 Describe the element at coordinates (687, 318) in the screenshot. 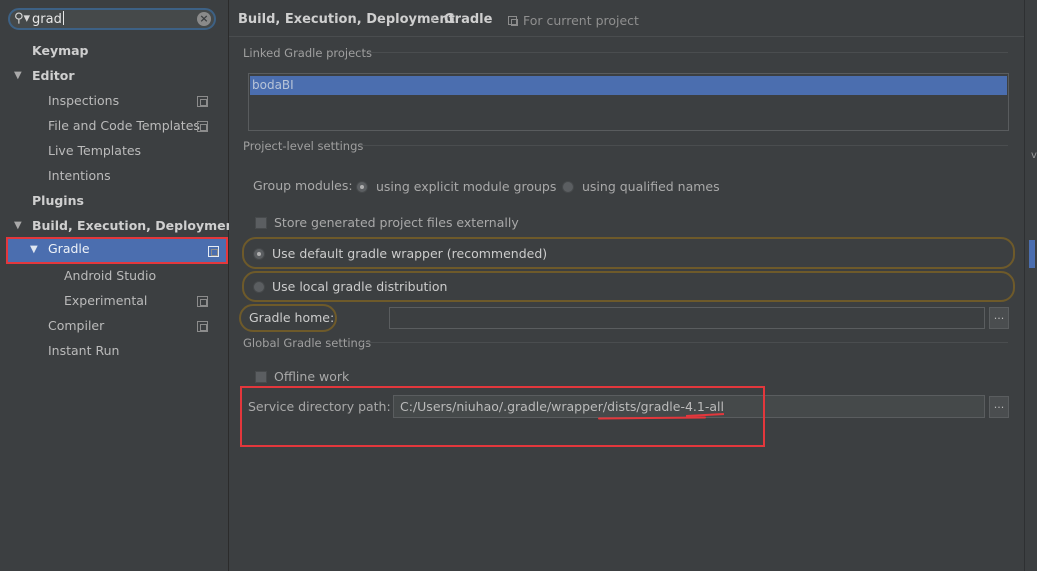

I see `gradle-home-input` at that location.